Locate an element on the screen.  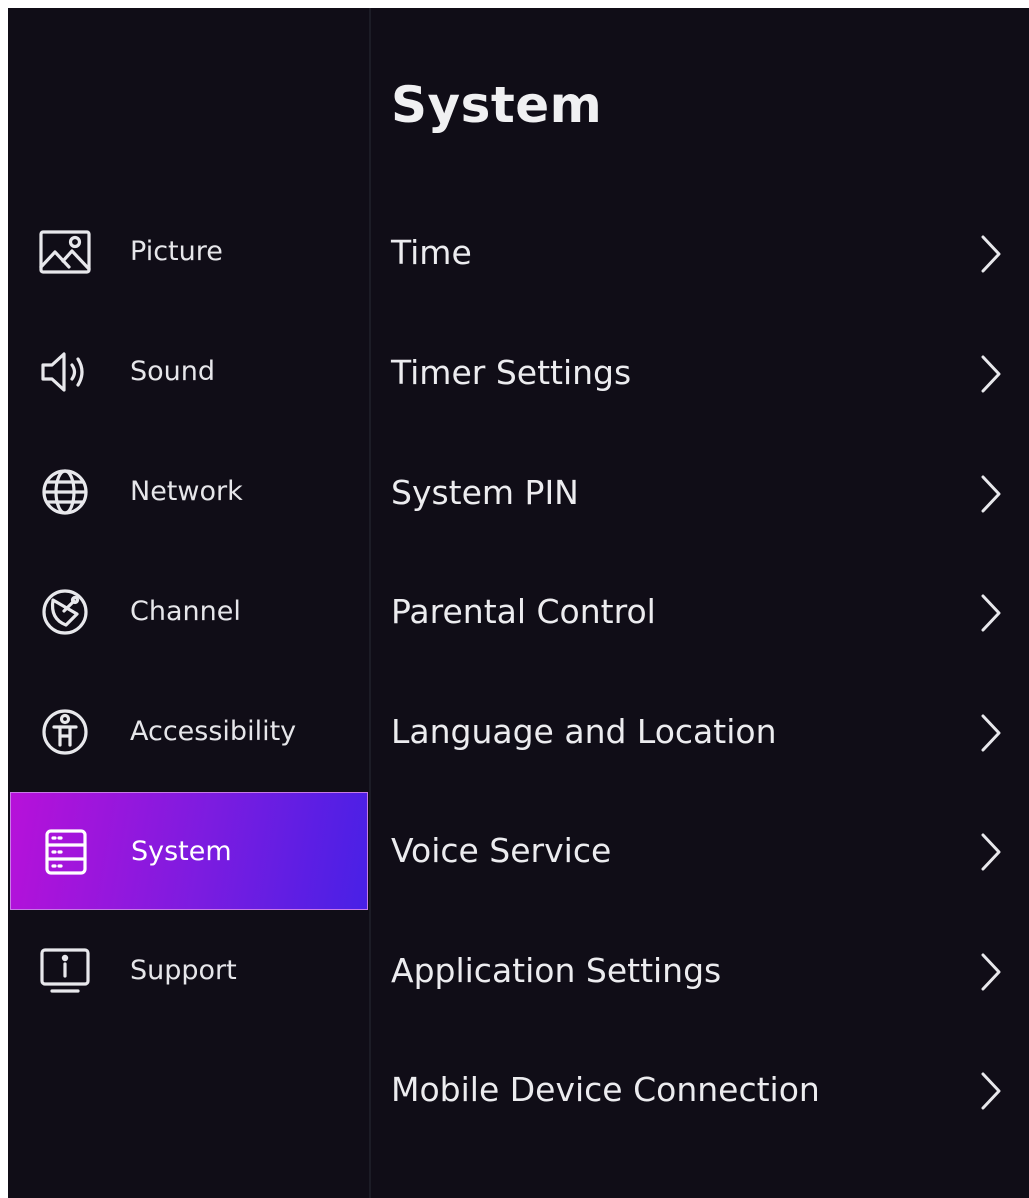
server-icon is located at coordinates (66, 852).